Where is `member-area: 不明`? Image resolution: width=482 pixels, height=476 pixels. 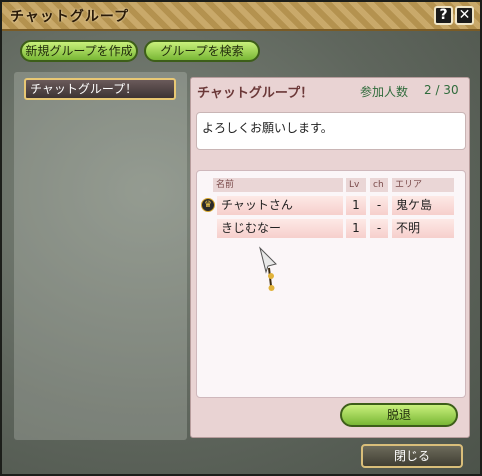
member-area: 不明 is located at coordinates (423, 228).